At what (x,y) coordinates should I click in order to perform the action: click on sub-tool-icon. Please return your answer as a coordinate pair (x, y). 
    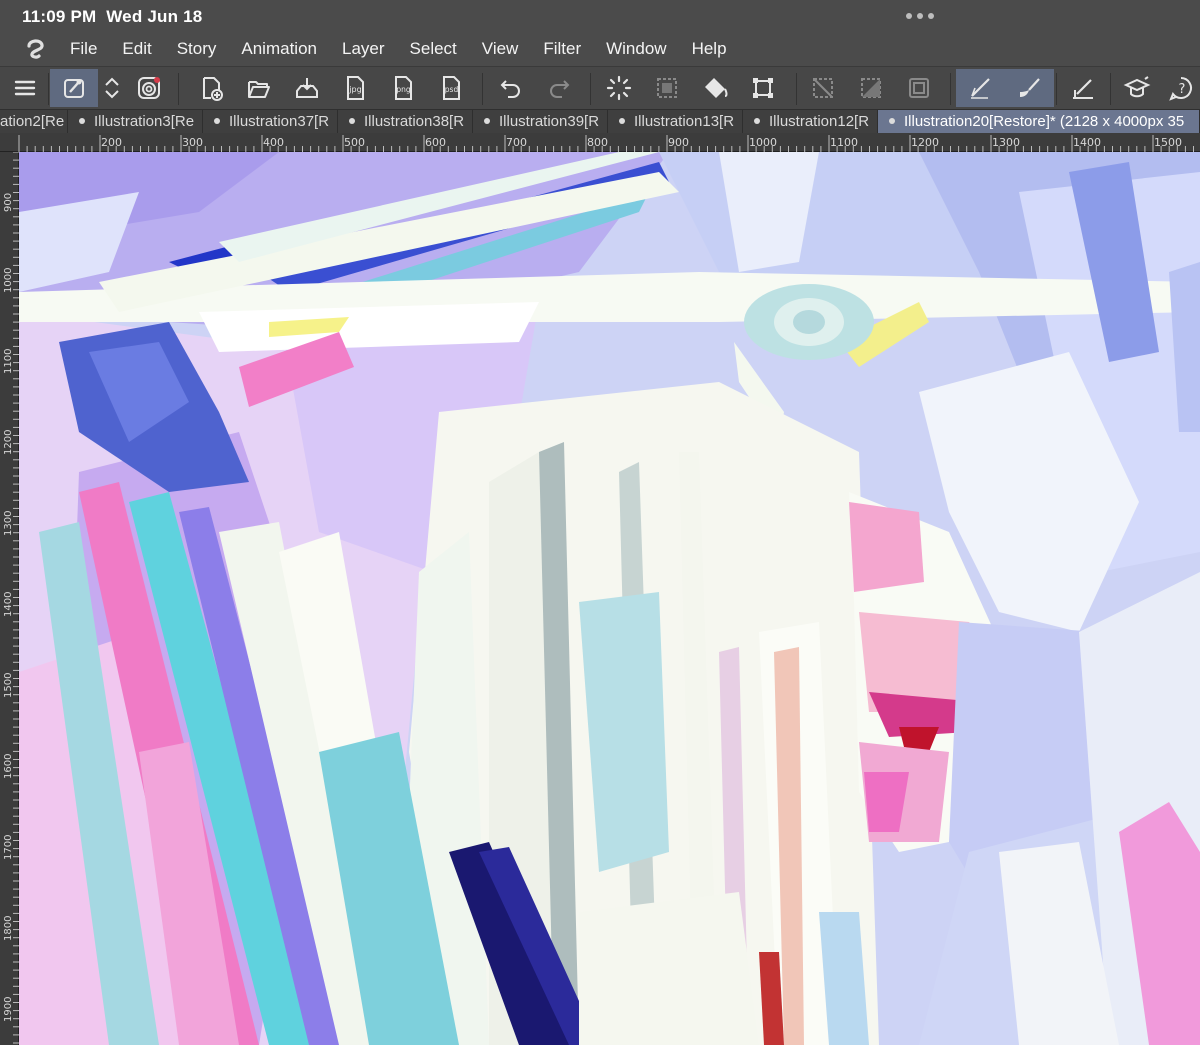
    Looking at the image, I should click on (74, 88).